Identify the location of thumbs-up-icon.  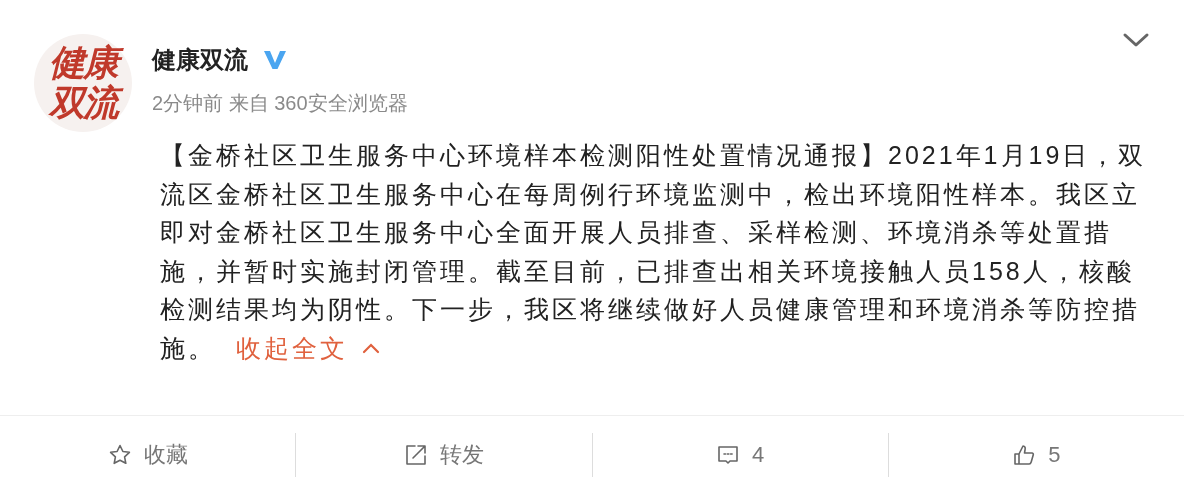
(1024, 455).